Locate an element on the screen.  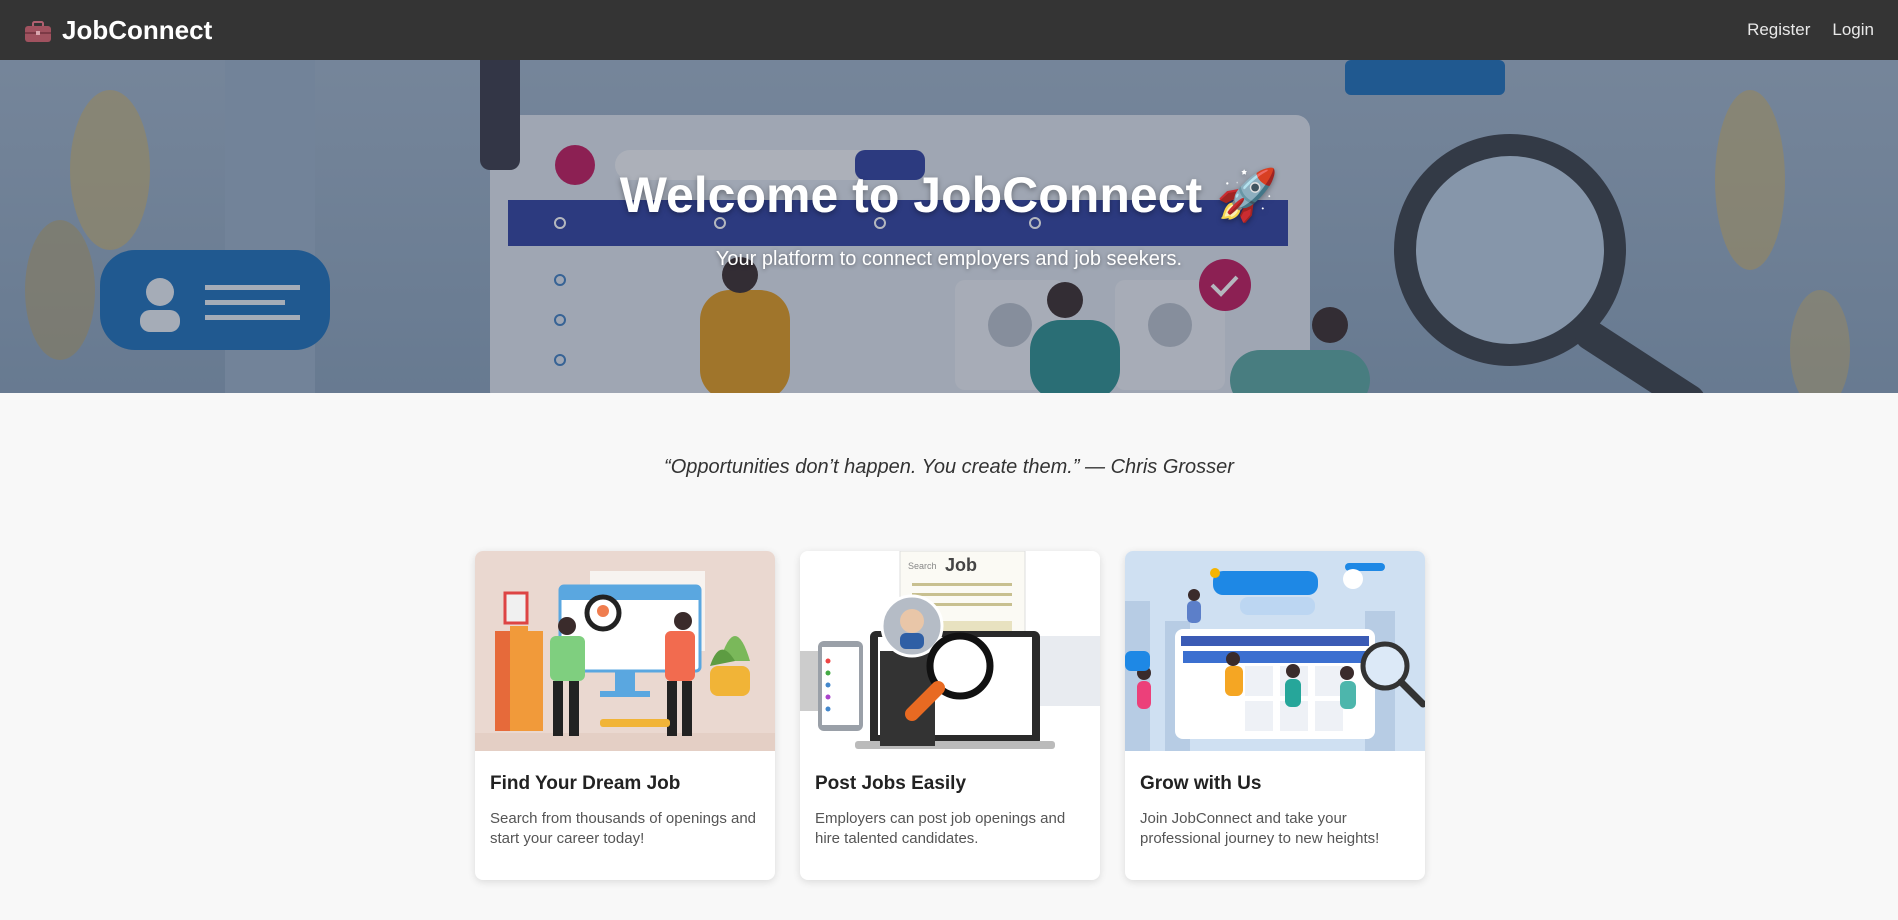
card-title: Post Jobs Easily is located at coordinates (891, 783).